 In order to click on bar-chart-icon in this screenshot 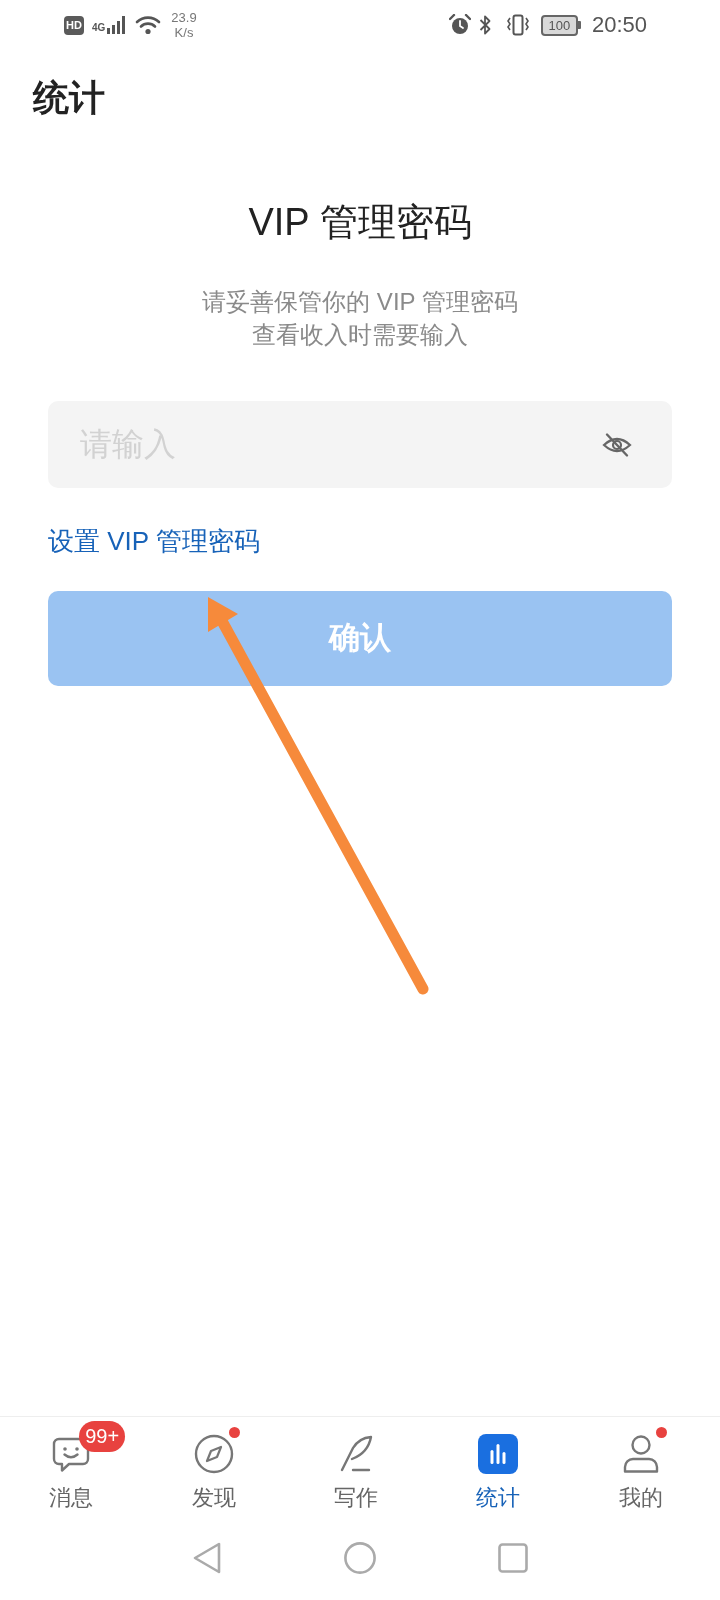, I will do `click(498, 1454)`.